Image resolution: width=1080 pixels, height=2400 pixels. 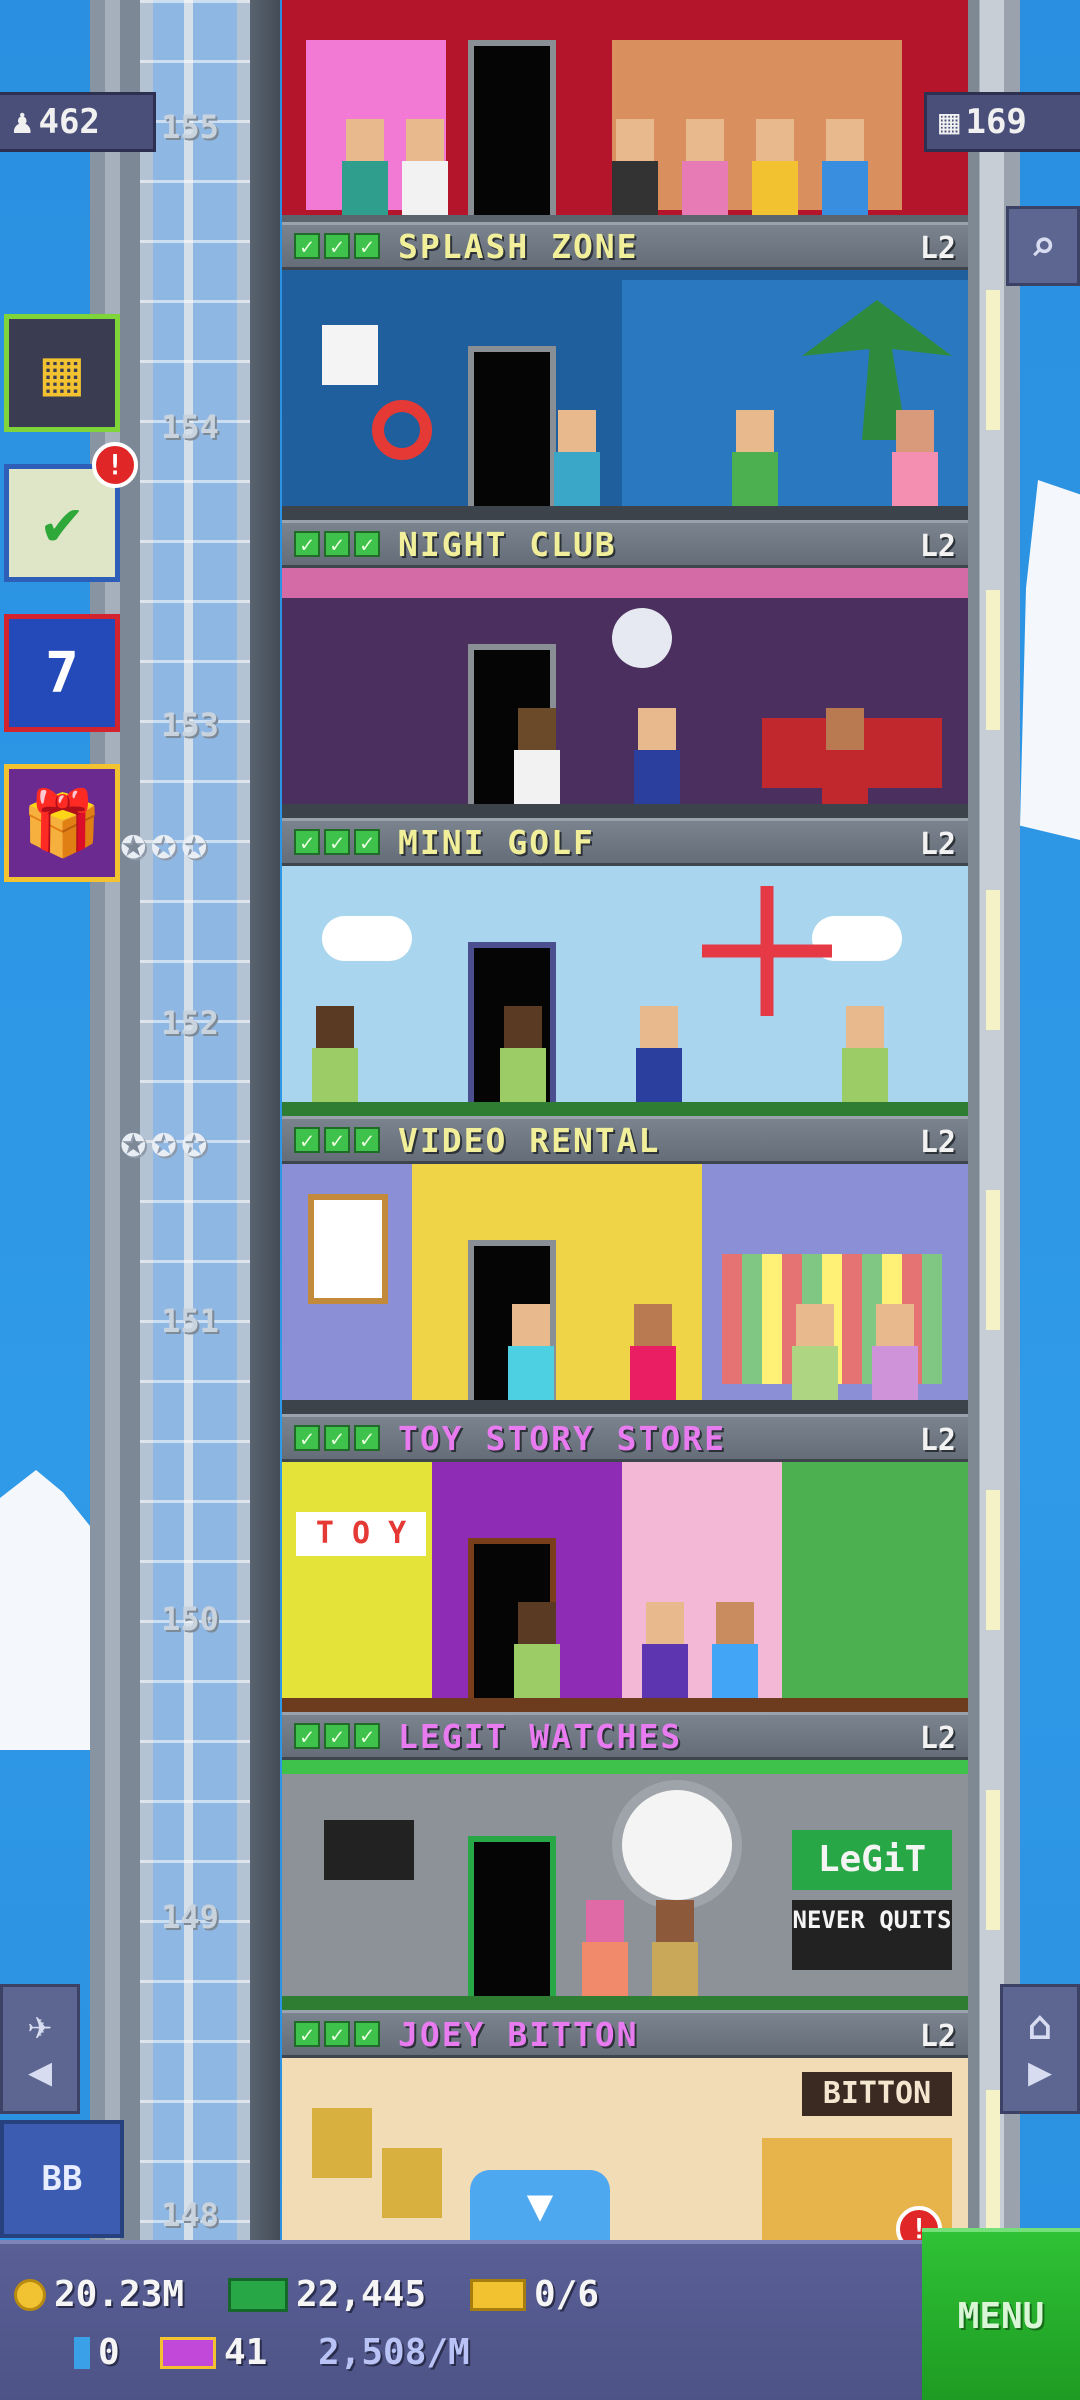 I want to click on person-icon: ♟, so click(x=22, y=122).